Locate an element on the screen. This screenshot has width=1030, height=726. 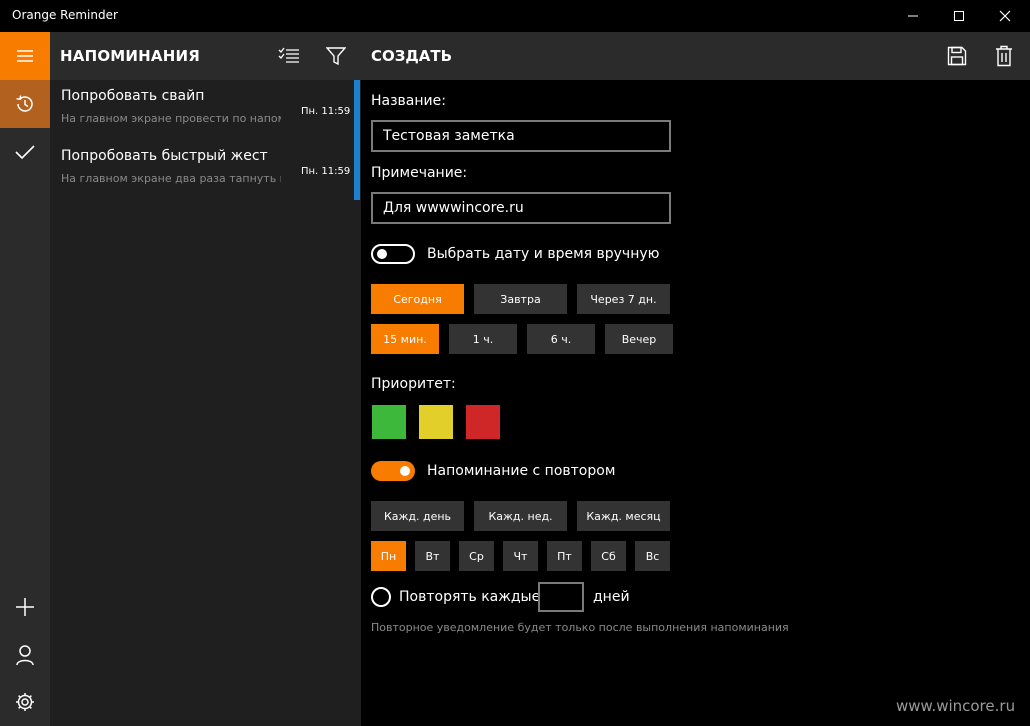
time-button-evening: Вечер is located at coordinates (639, 339).